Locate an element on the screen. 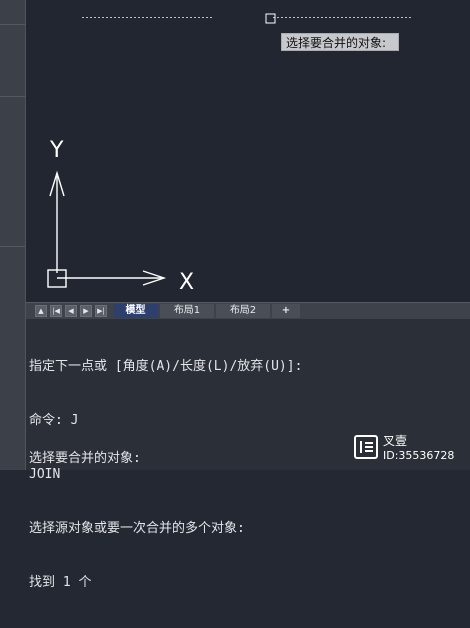 Image resolution: width=470 pixels, height=628 pixels. watermark-name: 叉壹 is located at coordinates (395, 441).